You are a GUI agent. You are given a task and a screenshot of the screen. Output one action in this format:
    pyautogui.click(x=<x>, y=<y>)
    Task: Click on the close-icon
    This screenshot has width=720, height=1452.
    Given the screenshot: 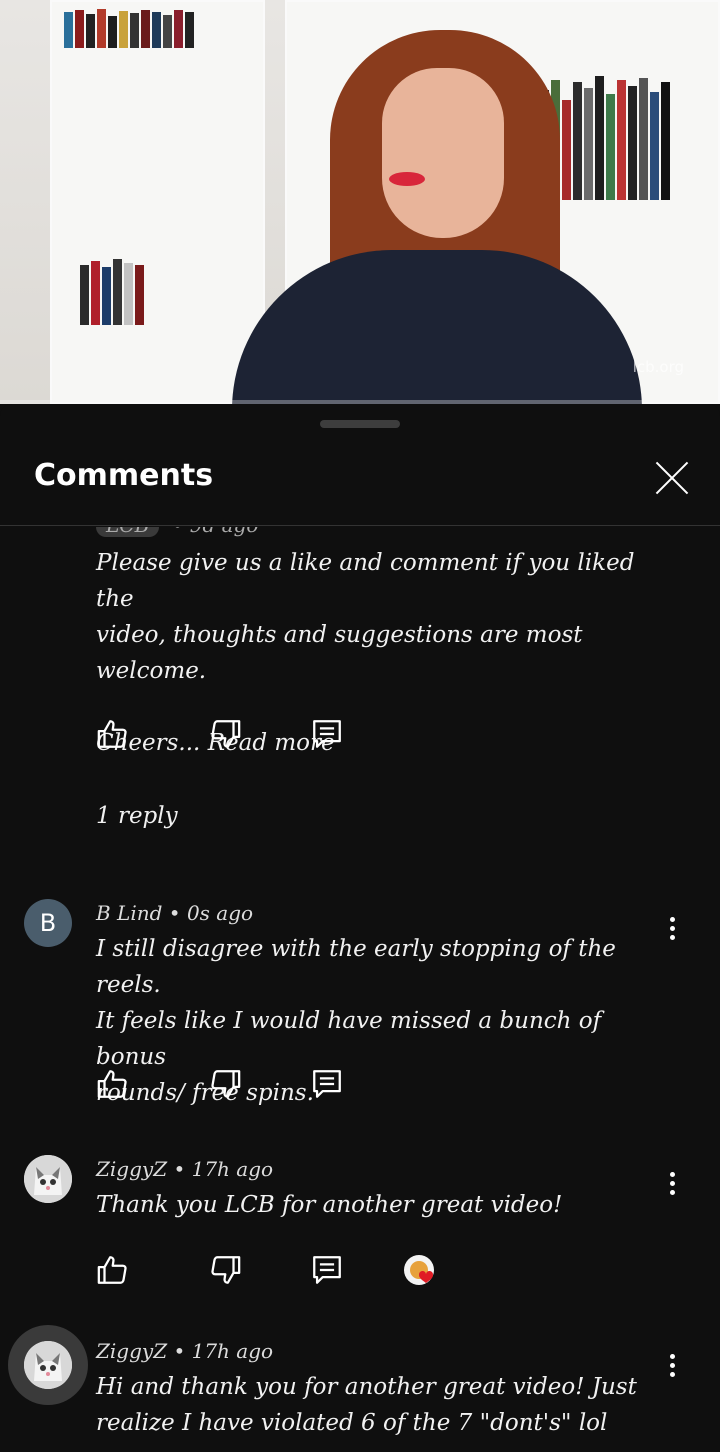 What is the action you would take?
    pyautogui.click(x=672, y=478)
    